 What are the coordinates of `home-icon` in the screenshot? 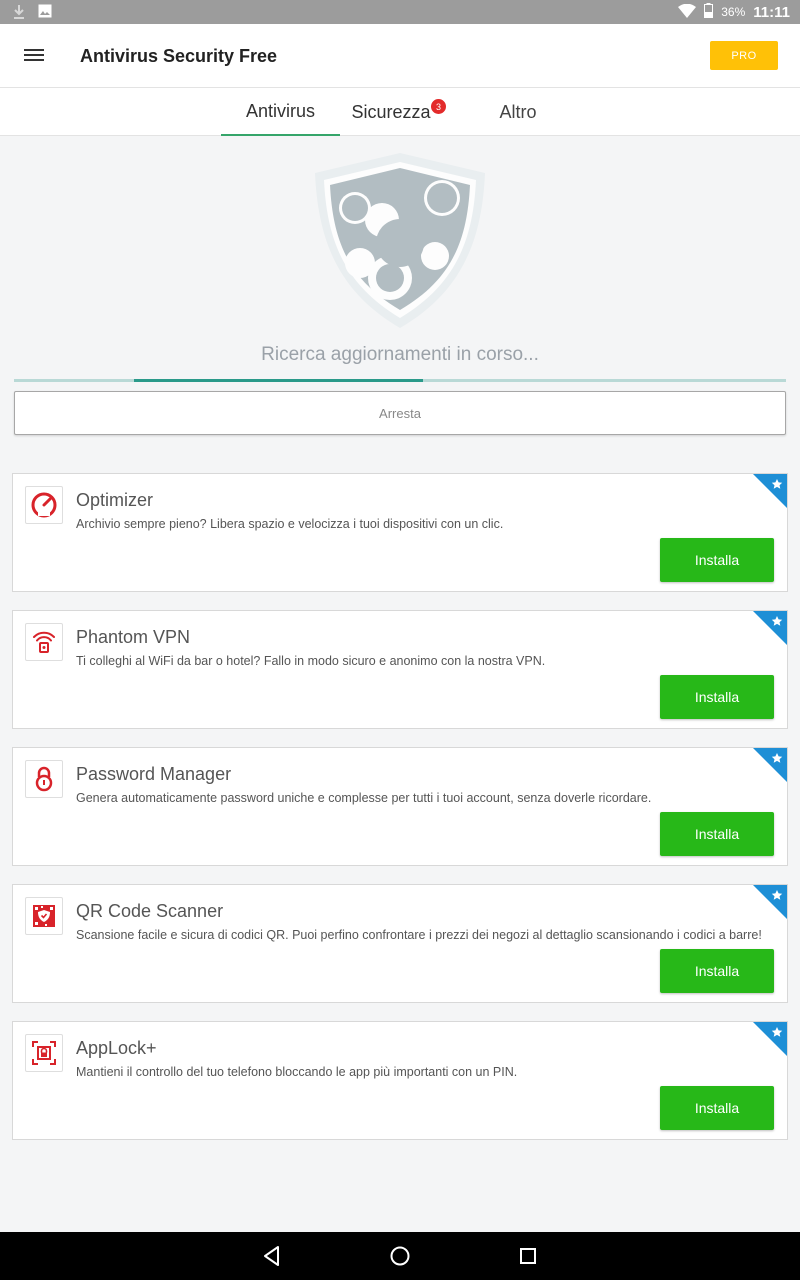 It's located at (400, 1256).